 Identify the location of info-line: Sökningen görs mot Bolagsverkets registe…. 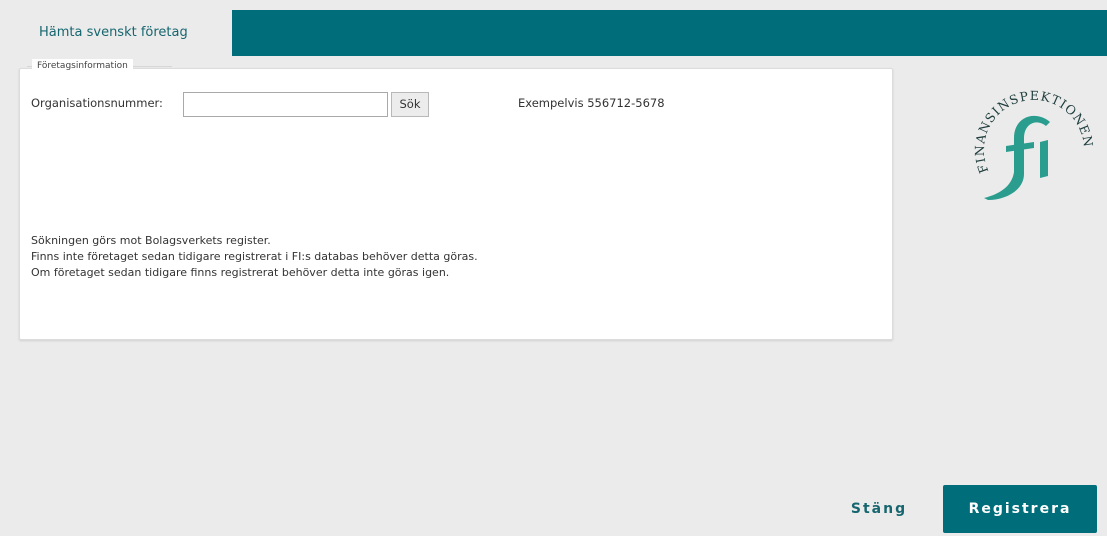
(151, 240).